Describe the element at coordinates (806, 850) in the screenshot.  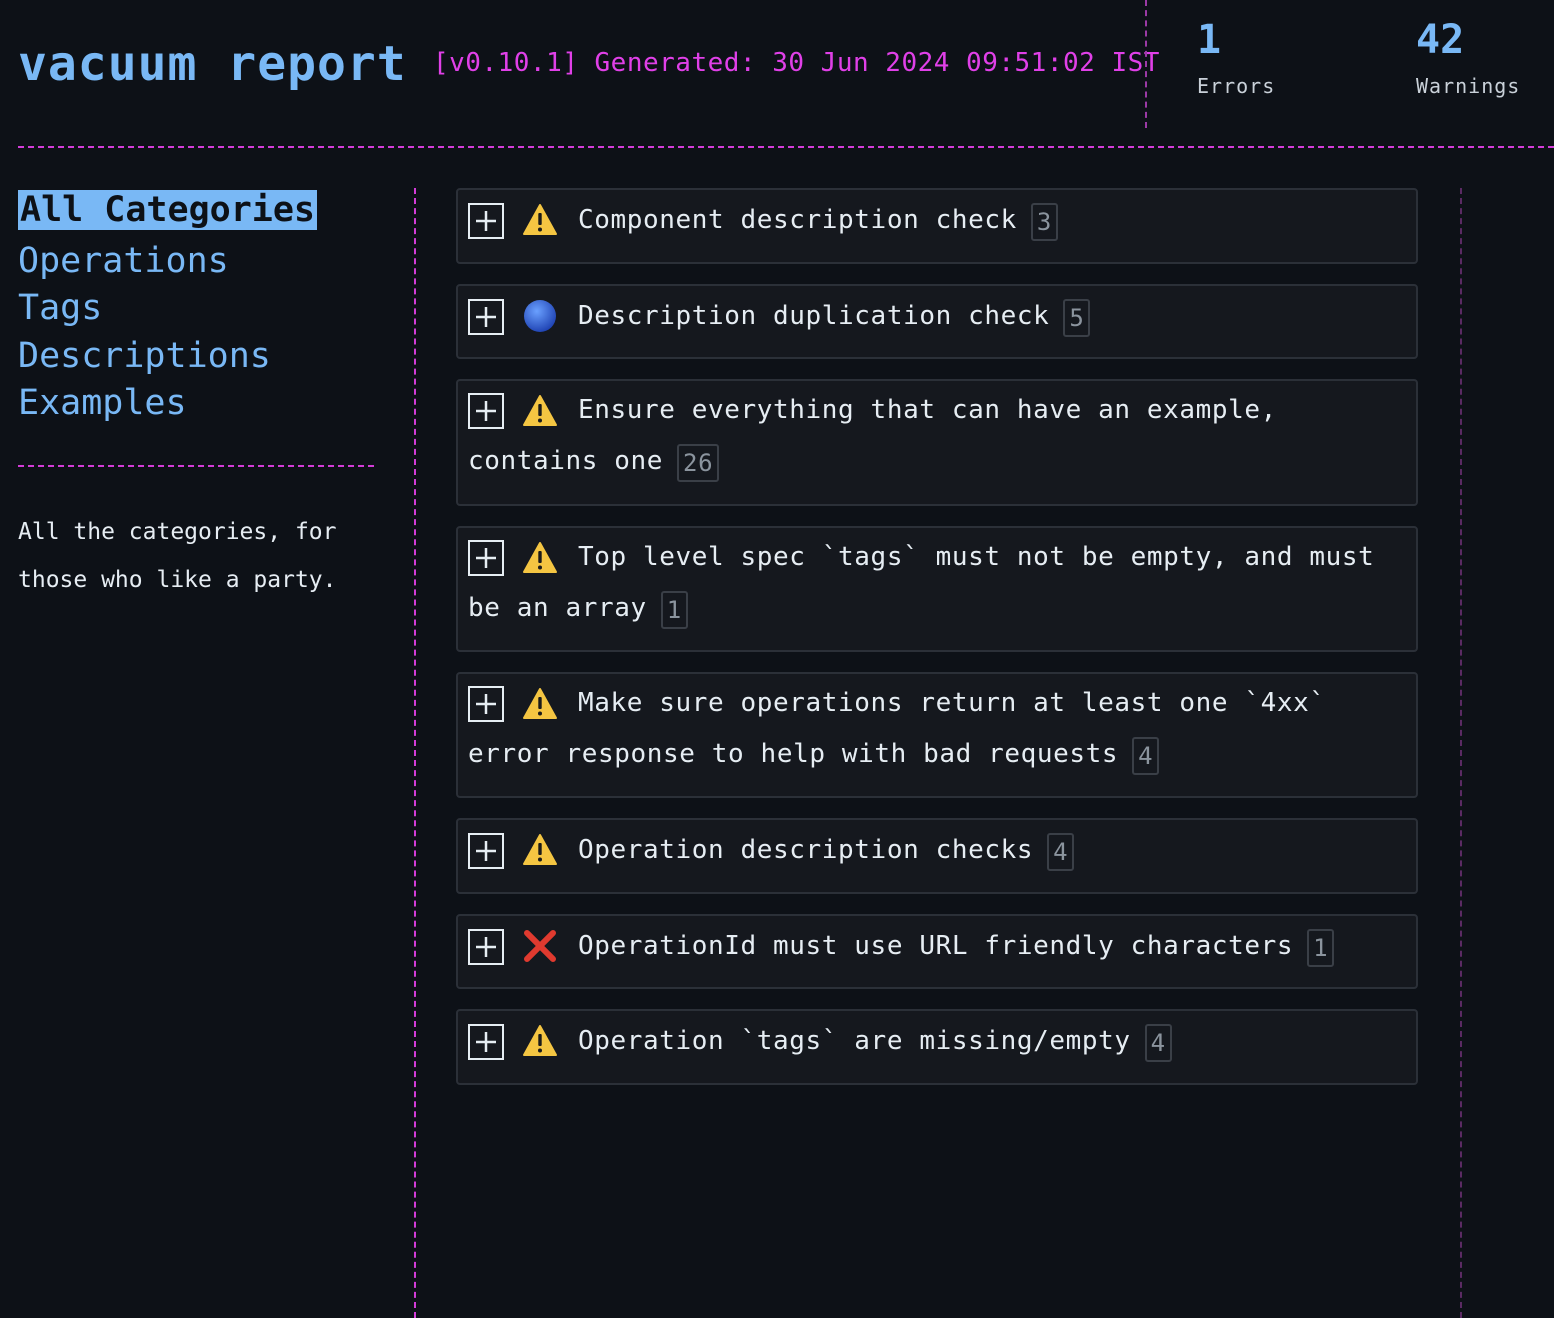
I see `rule-title: Operation description checks` at that location.